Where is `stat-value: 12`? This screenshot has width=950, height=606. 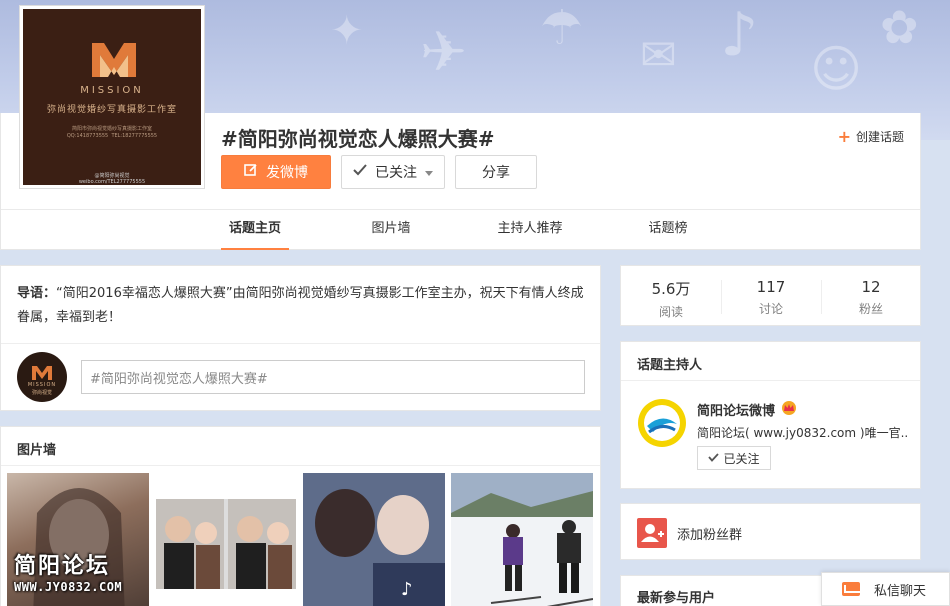 stat-value: 12 is located at coordinates (871, 287).